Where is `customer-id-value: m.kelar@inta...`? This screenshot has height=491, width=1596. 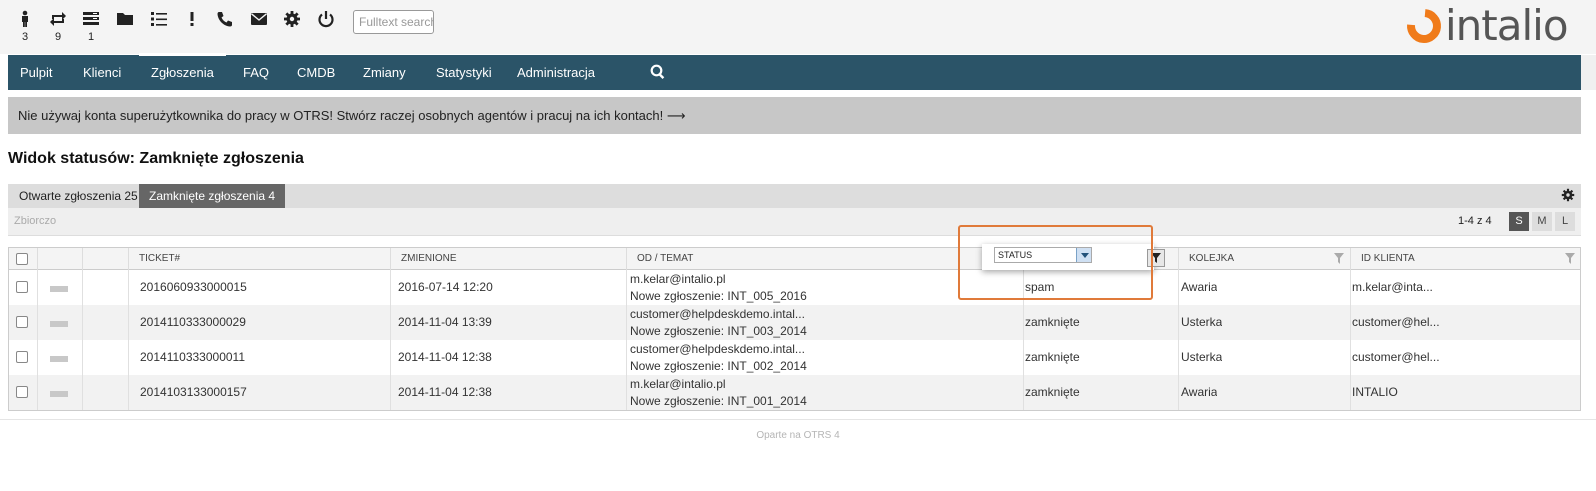
customer-id-value: m.kelar@inta... is located at coordinates (1392, 287).